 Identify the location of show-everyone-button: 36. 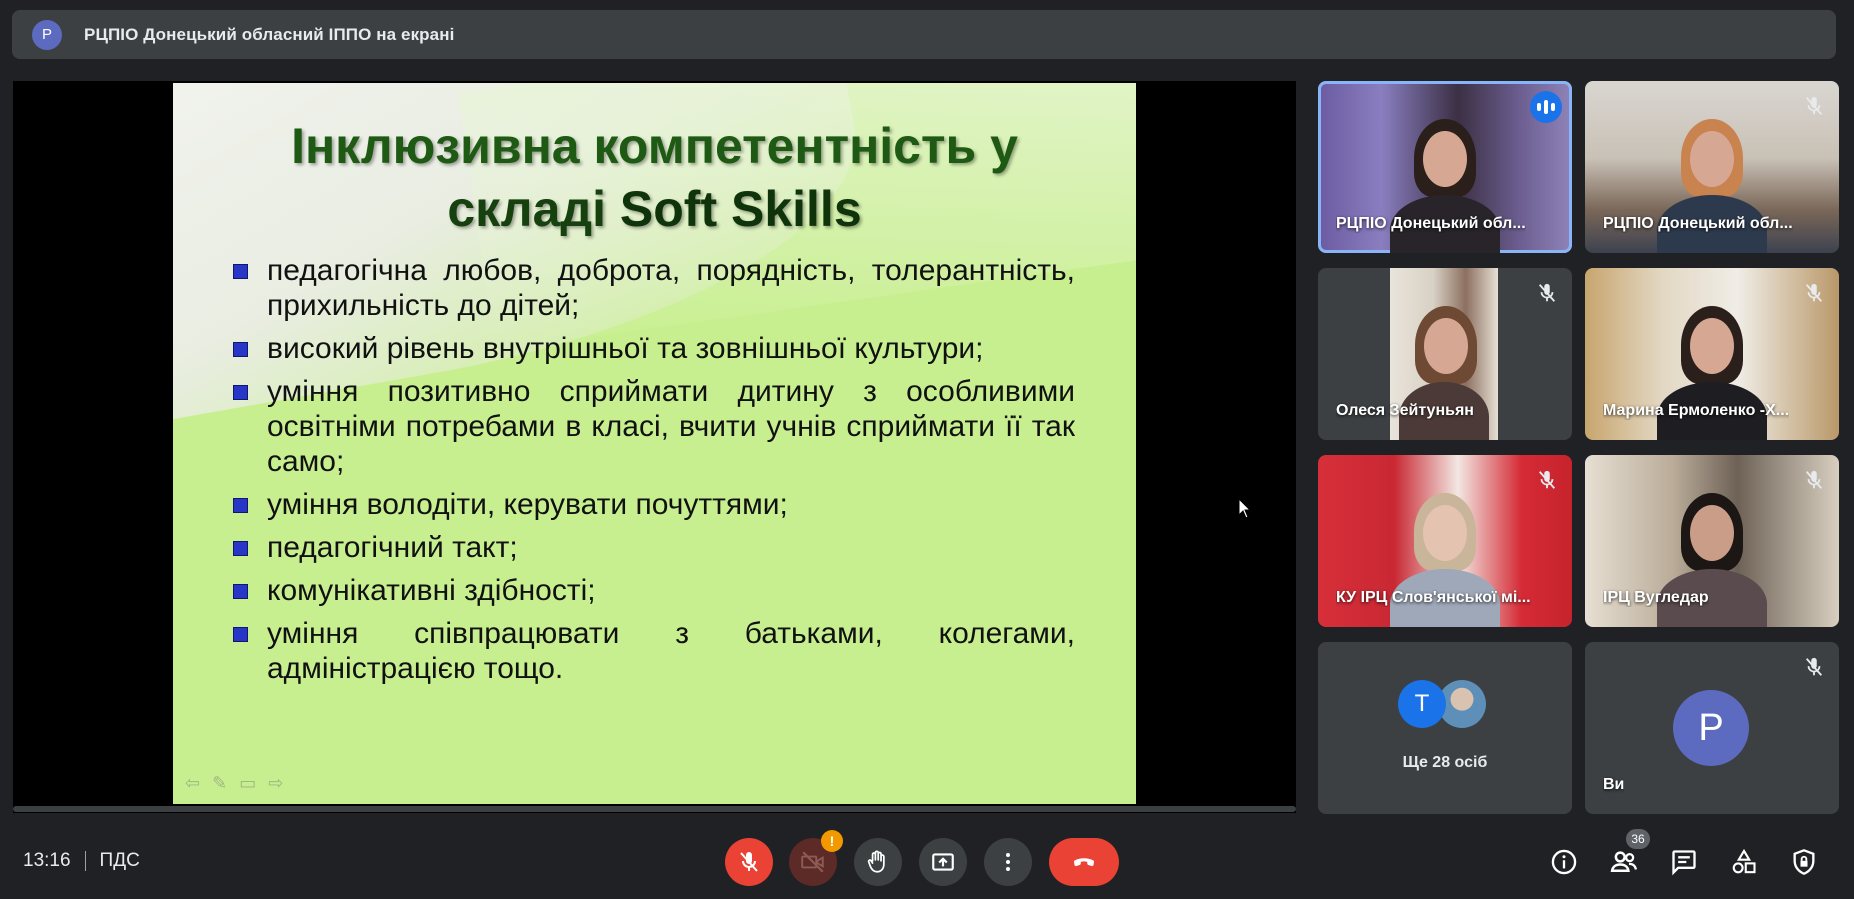
(1628, 854).